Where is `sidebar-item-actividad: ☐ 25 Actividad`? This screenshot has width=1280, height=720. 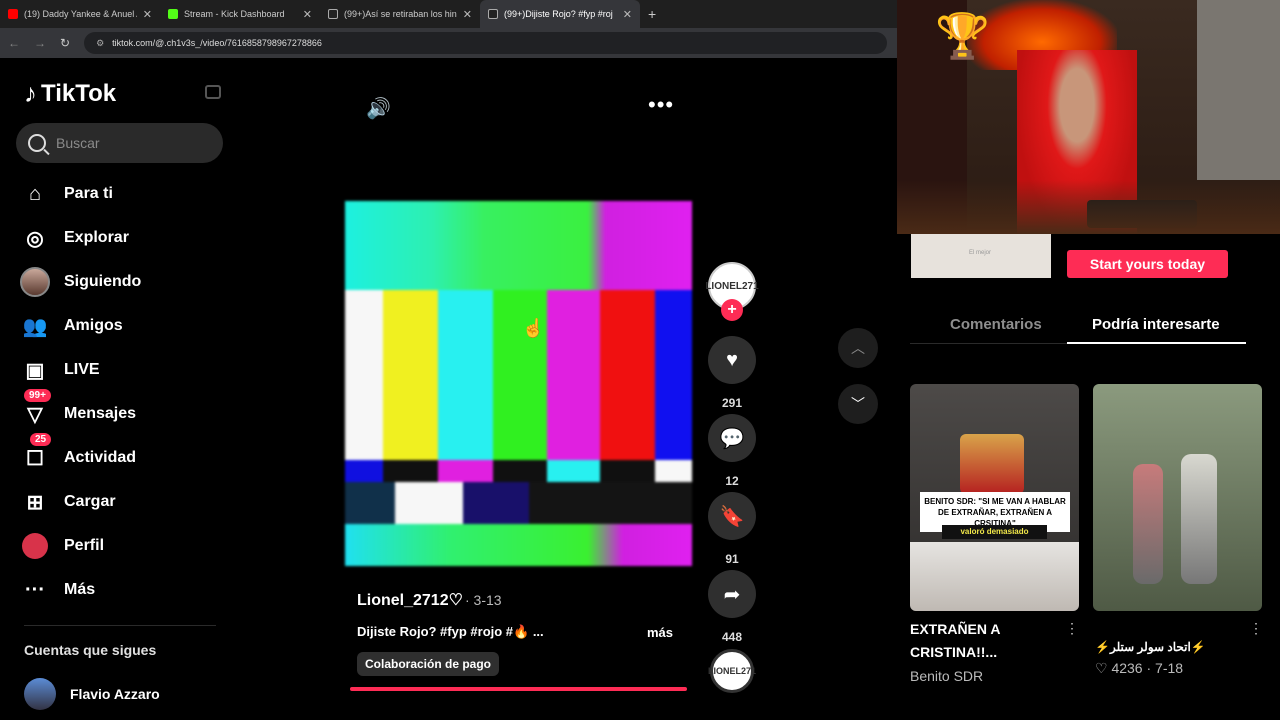 sidebar-item-actividad: ☐ 25 Actividad is located at coordinates (78, 453).